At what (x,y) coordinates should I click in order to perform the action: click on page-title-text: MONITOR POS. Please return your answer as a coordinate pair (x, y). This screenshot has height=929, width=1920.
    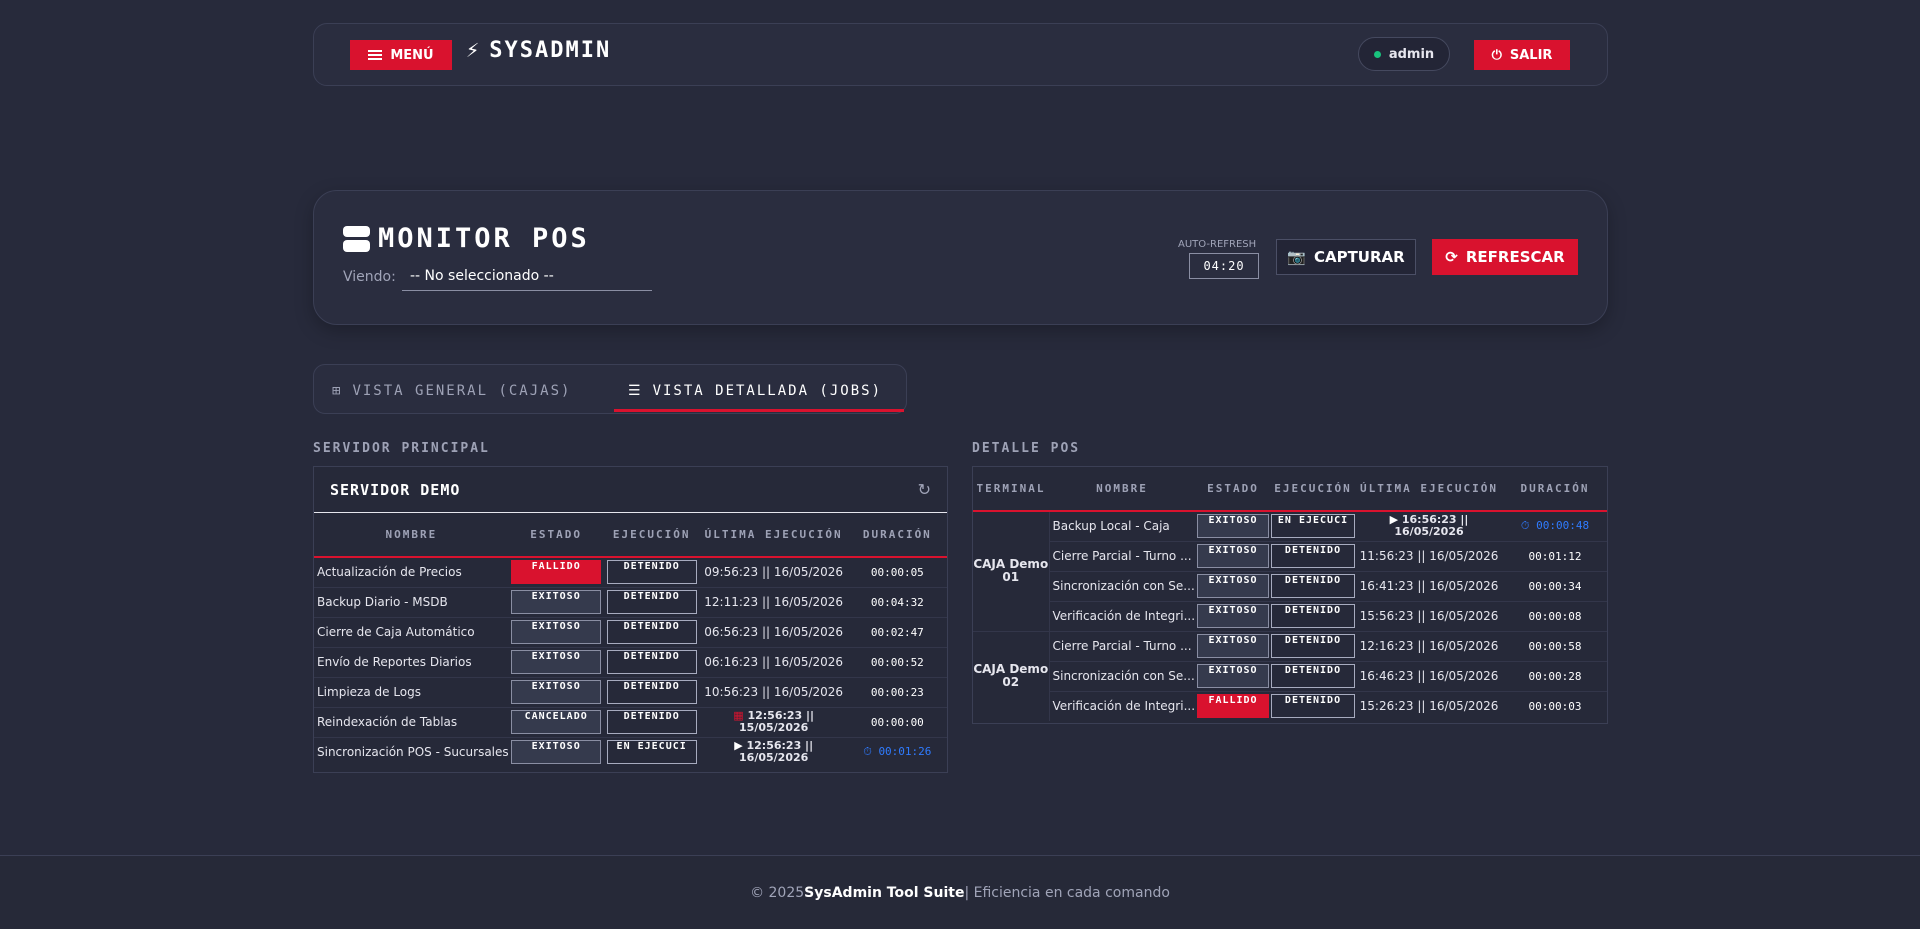
    Looking at the image, I should click on (484, 238).